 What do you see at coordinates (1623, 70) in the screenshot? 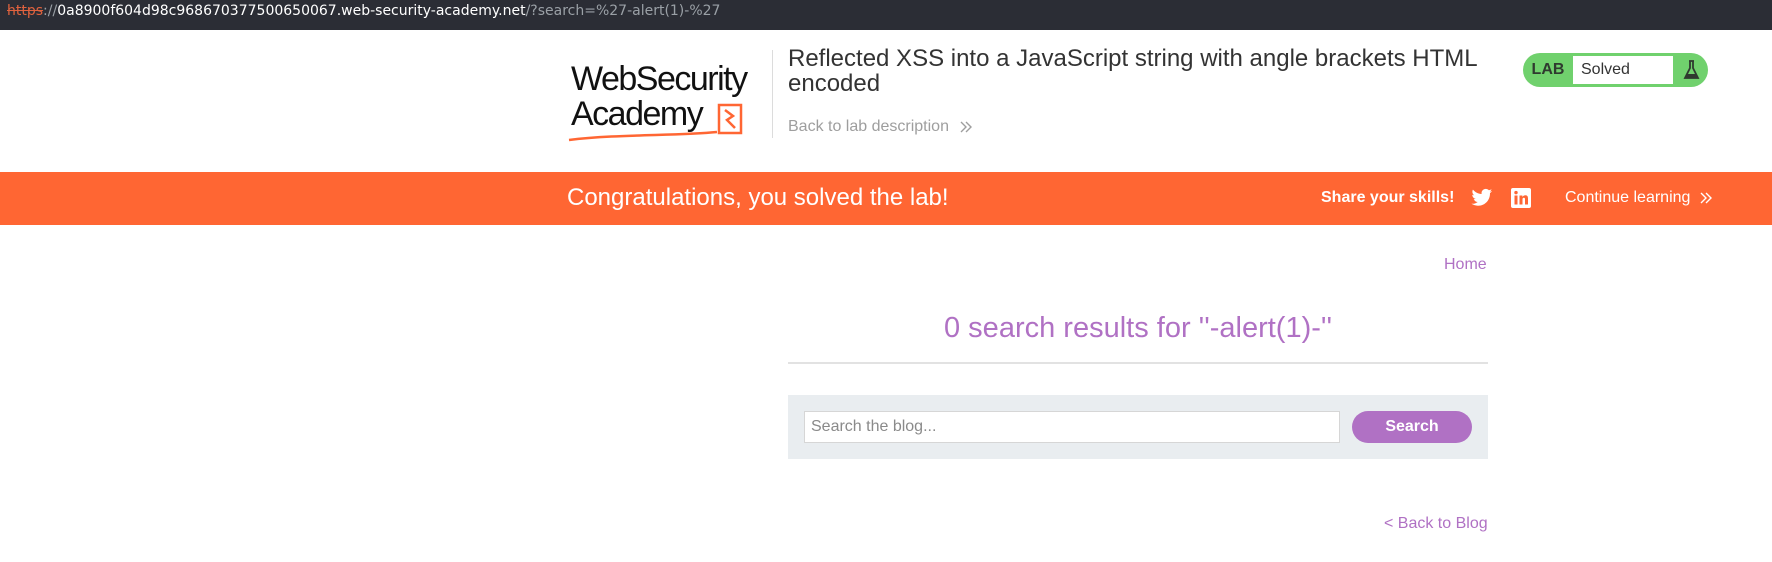
I see `lab-status-text: Solved` at bounding box center [1623, 70].